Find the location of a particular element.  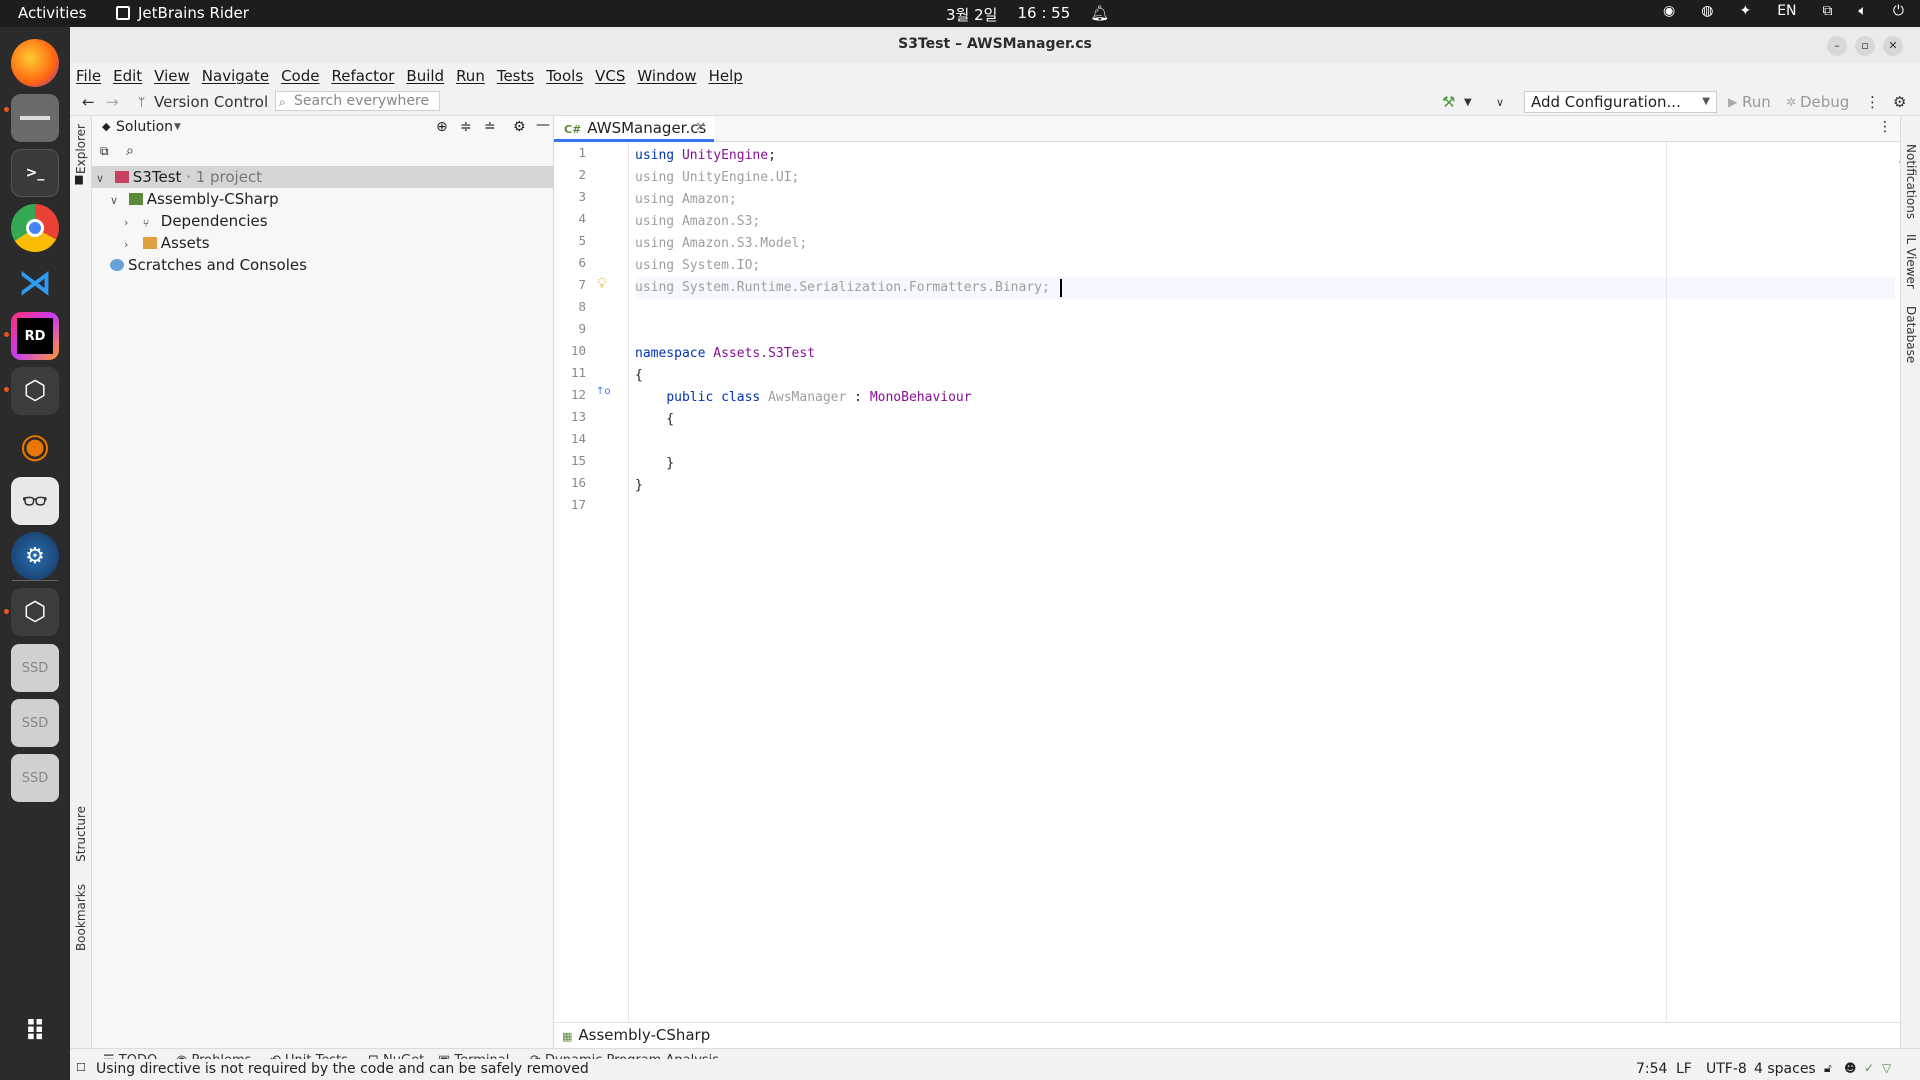

status-toggle-icon: ☐ is located at coordinates (81, 1067).